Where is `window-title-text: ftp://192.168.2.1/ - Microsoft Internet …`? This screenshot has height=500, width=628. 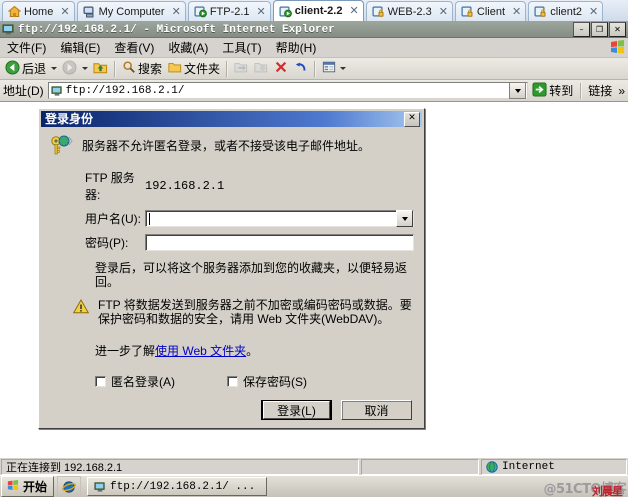
window-title-text: ftp://192.168.2.1/ - Microsoft Internet … is located at coordinates (176, 29).